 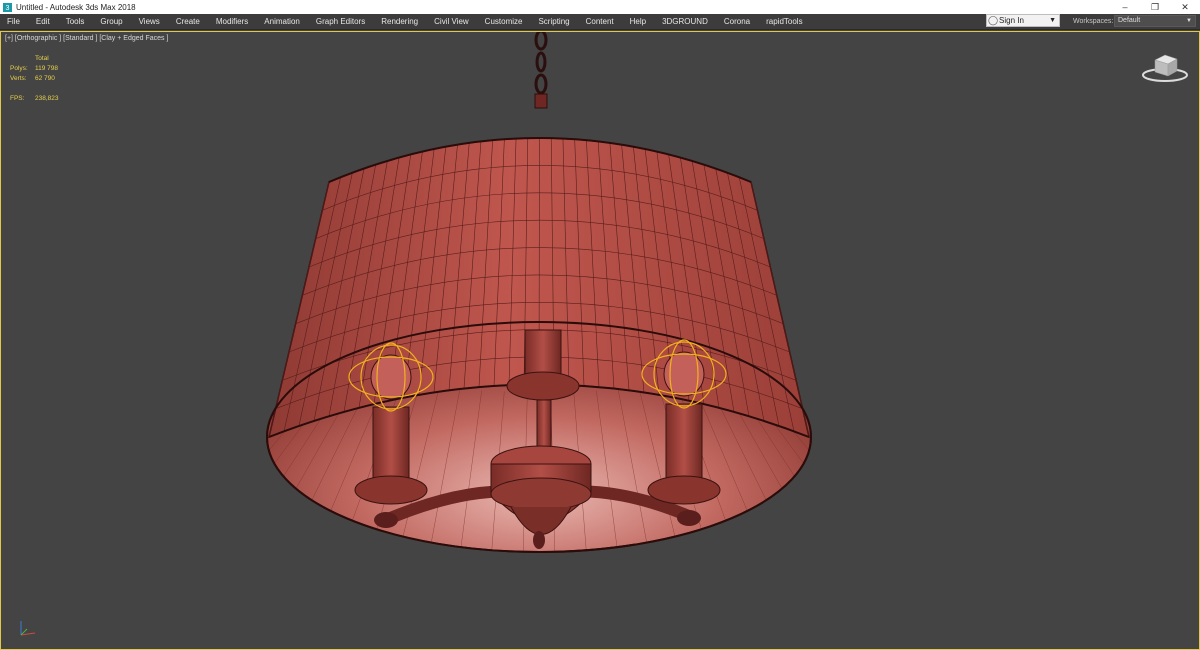 I want to click on sign-in-label: Sign In, so click(x=1011, y=20).